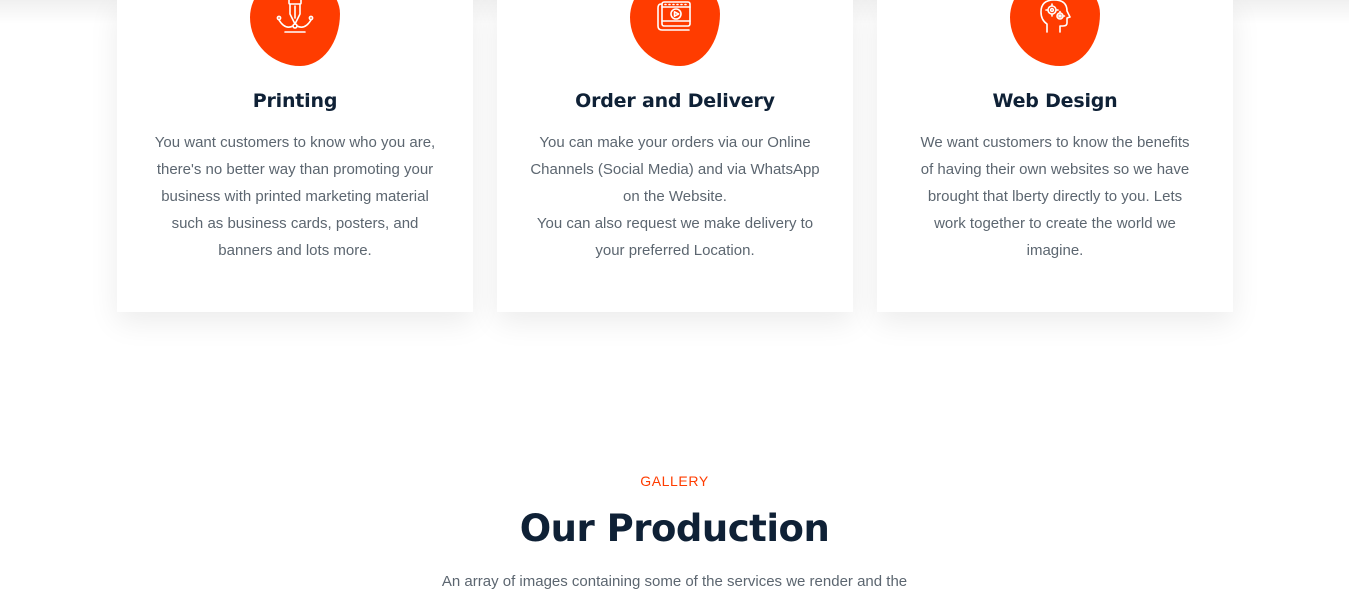  I want to click on pen-tool-icon, so click(295, 16).